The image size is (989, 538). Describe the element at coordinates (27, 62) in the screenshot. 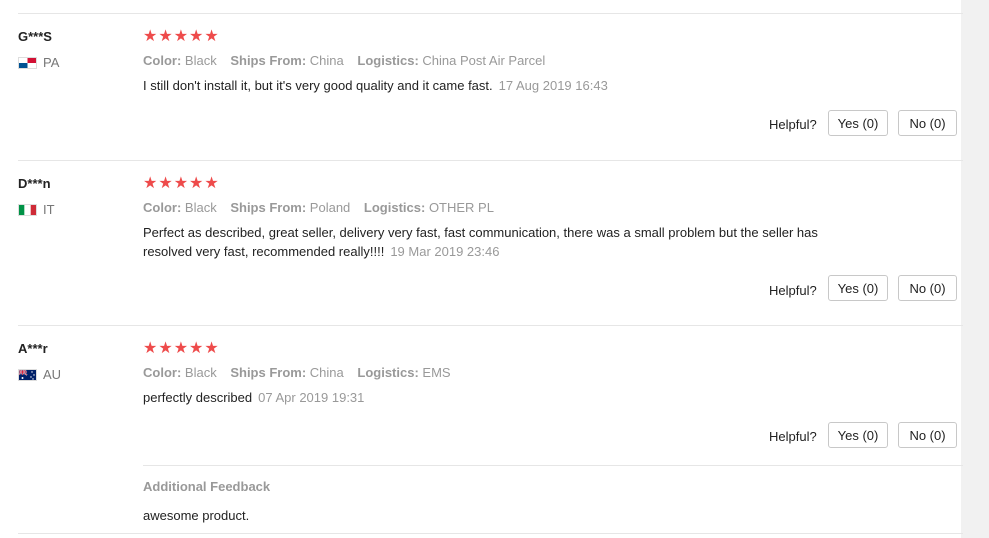

I see `panama-flag-icon` at that location.